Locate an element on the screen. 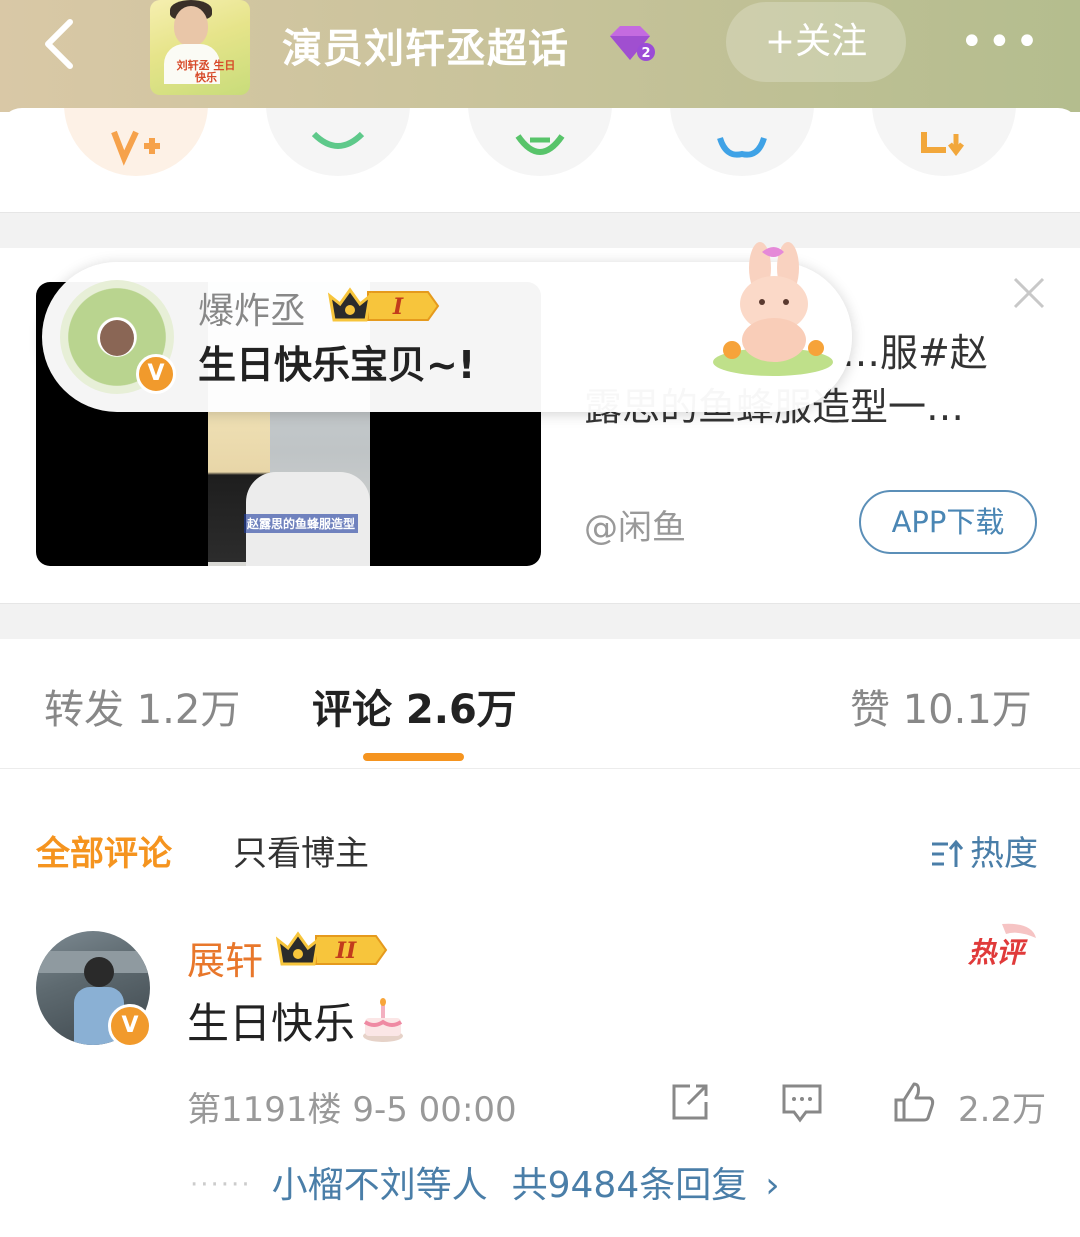 This screenshot has height=1237, width=1080. tab-reposts: 转发 1.2万 is located at coordinates (142, 706).